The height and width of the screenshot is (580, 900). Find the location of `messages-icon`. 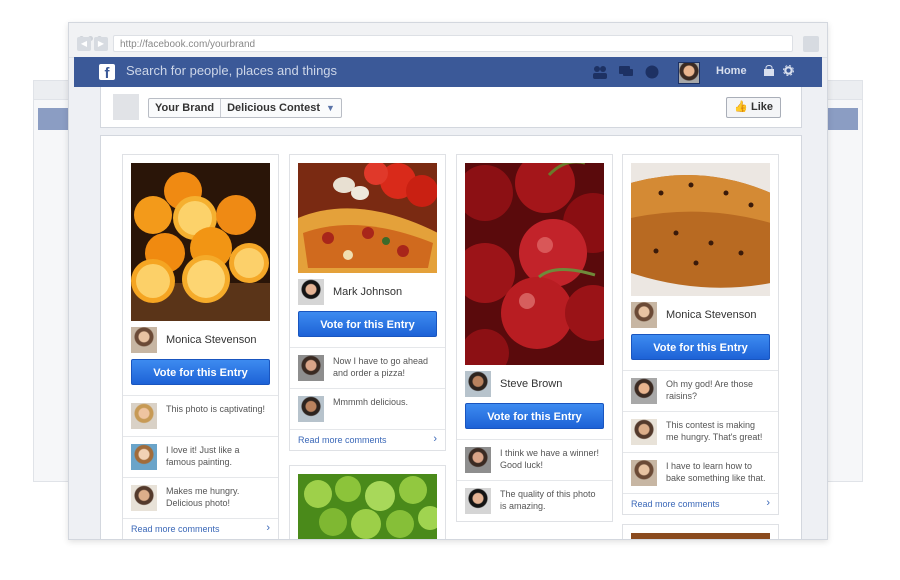

messages-icon is located at coordinates (626, 72).